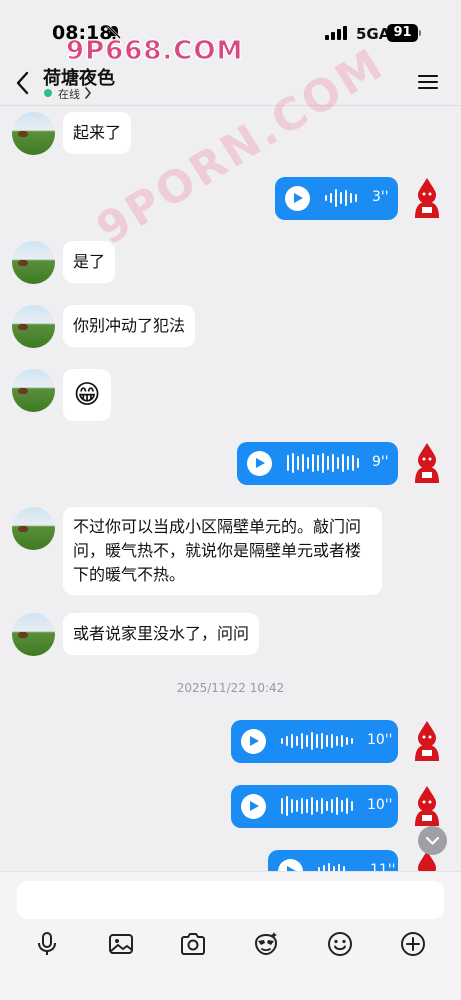 The width and height of the screenshot is (461, 1000). I want to click on message-bubble: 是了, so click(89, 262).